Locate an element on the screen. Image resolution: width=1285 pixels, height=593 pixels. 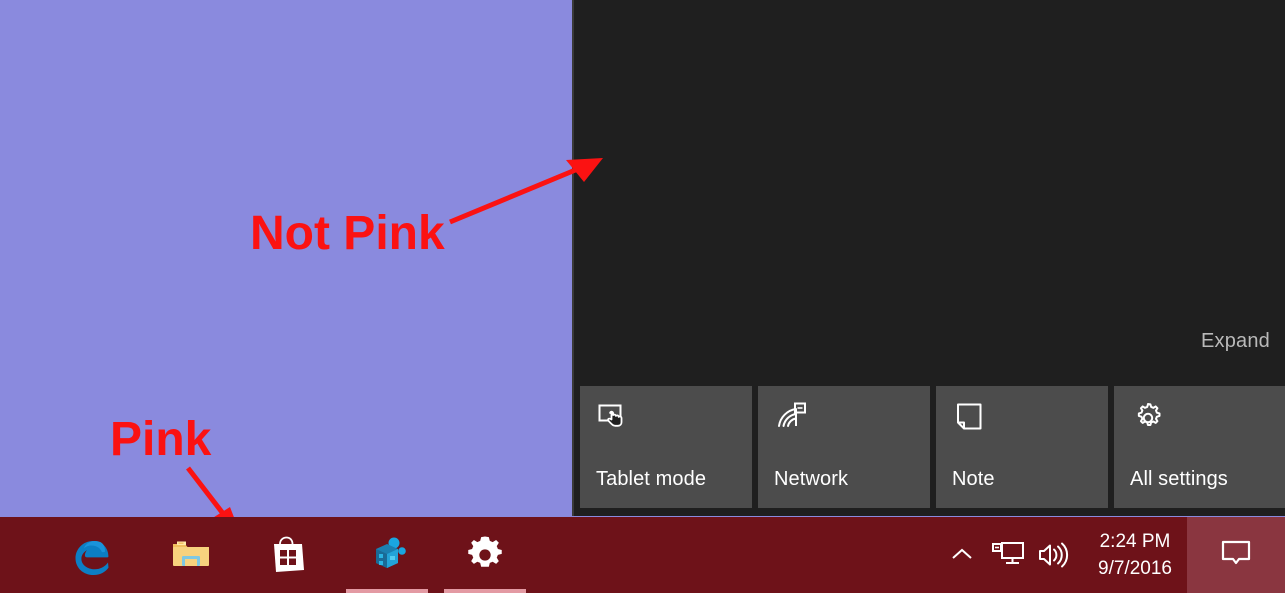
store-bag-icon is located at coordinates (289, 555).